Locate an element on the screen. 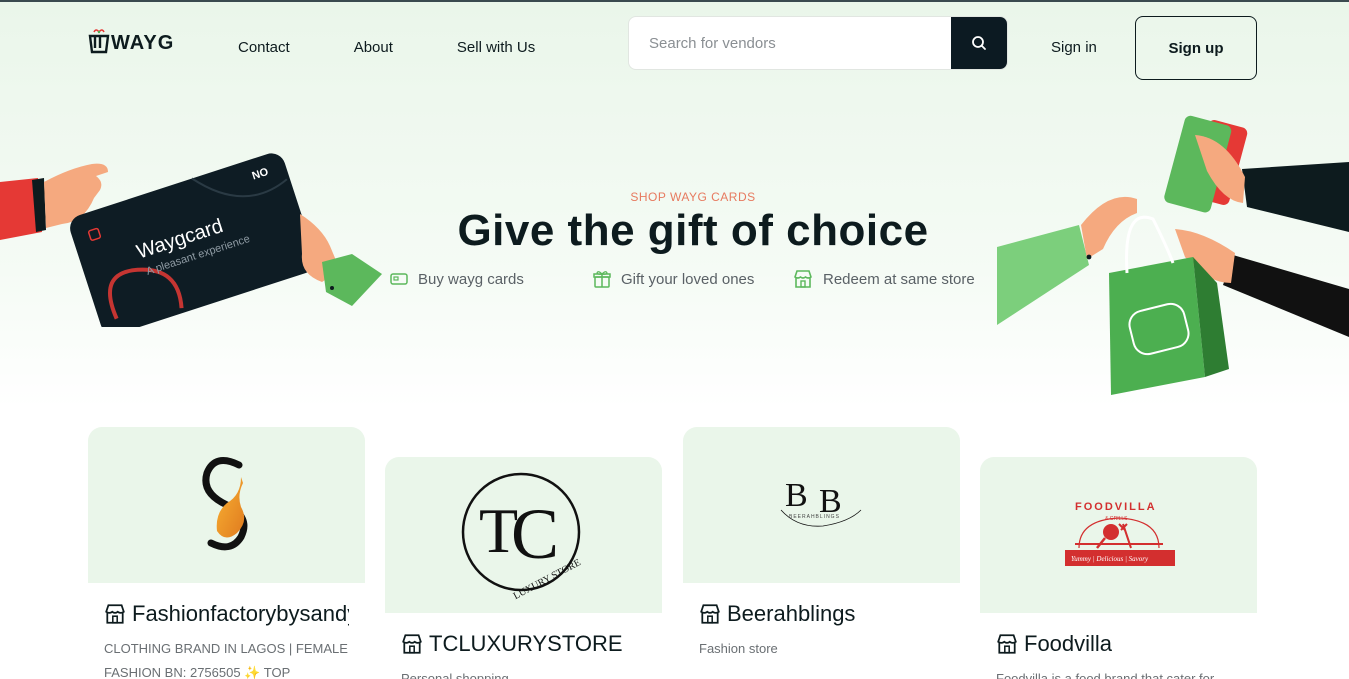  search-icon is located at coordinates (979, 43).